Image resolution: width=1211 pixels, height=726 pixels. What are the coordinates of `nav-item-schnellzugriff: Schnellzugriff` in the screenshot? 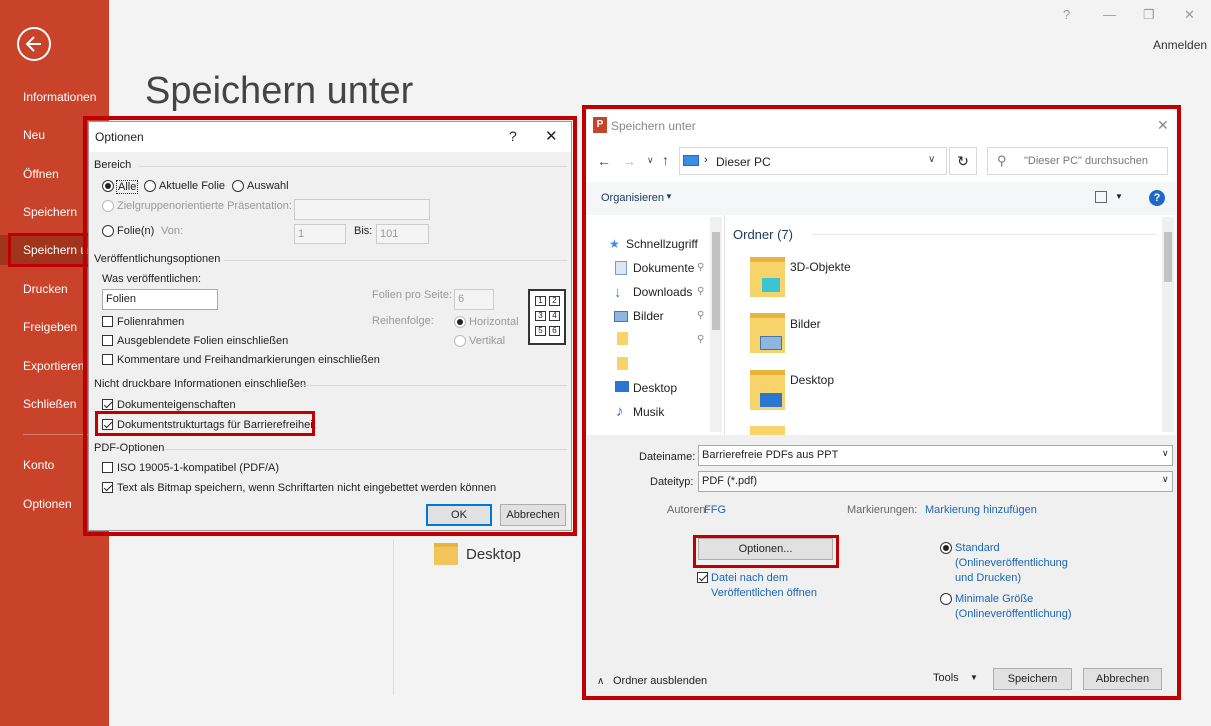 It's located at (662, 244).